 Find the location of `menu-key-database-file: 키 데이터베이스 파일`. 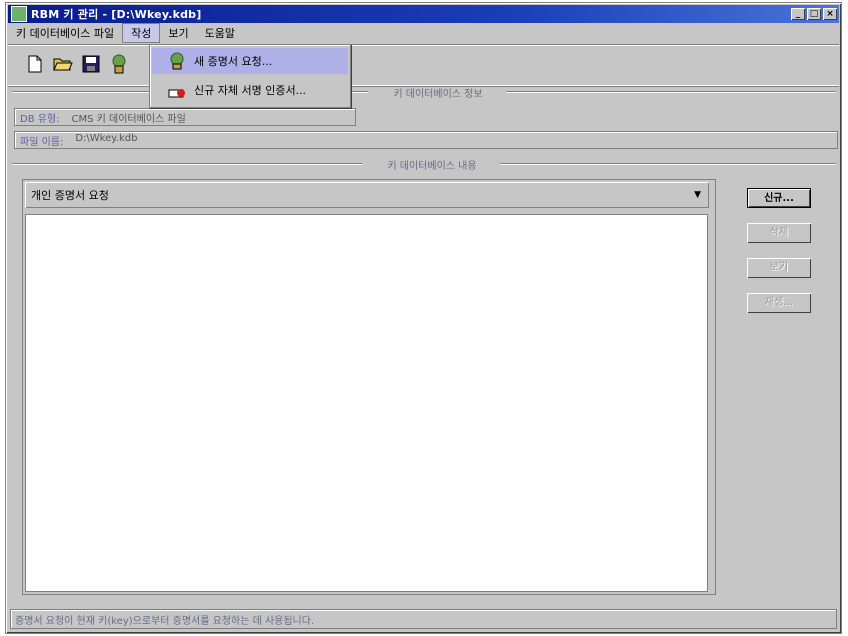

menu-key-database-file: 키 데이터베이스 파일 is located at coordinates (65, 33).